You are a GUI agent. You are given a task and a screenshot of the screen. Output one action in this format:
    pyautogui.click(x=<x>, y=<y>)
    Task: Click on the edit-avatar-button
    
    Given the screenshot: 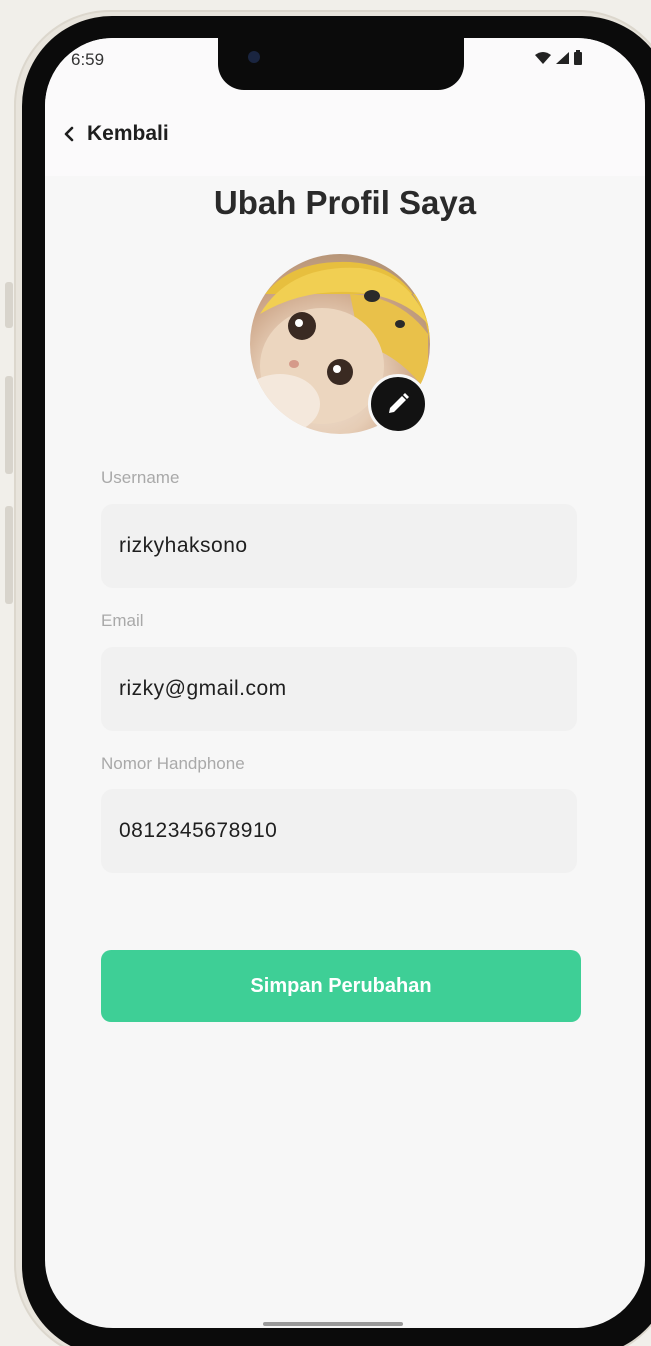 What is the action you would take?
    pyautogui.click(x=398, y=404)
    